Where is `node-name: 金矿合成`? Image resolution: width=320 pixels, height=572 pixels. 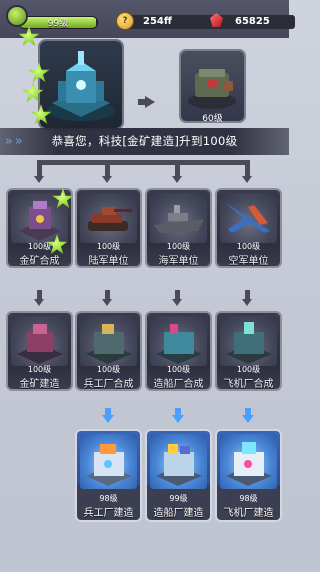
node-name: 金矿合成 is located at coordinates (39, 261).